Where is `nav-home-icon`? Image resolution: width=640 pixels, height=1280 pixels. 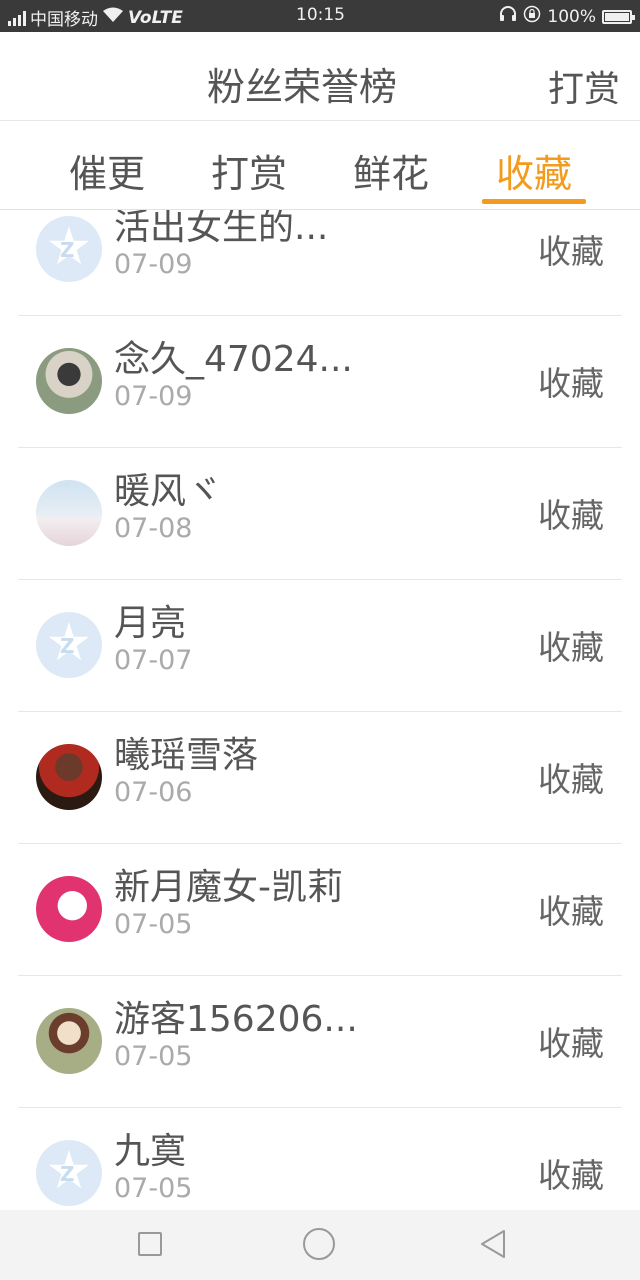 nav-home-icon is located at coordinates (319, 1244).